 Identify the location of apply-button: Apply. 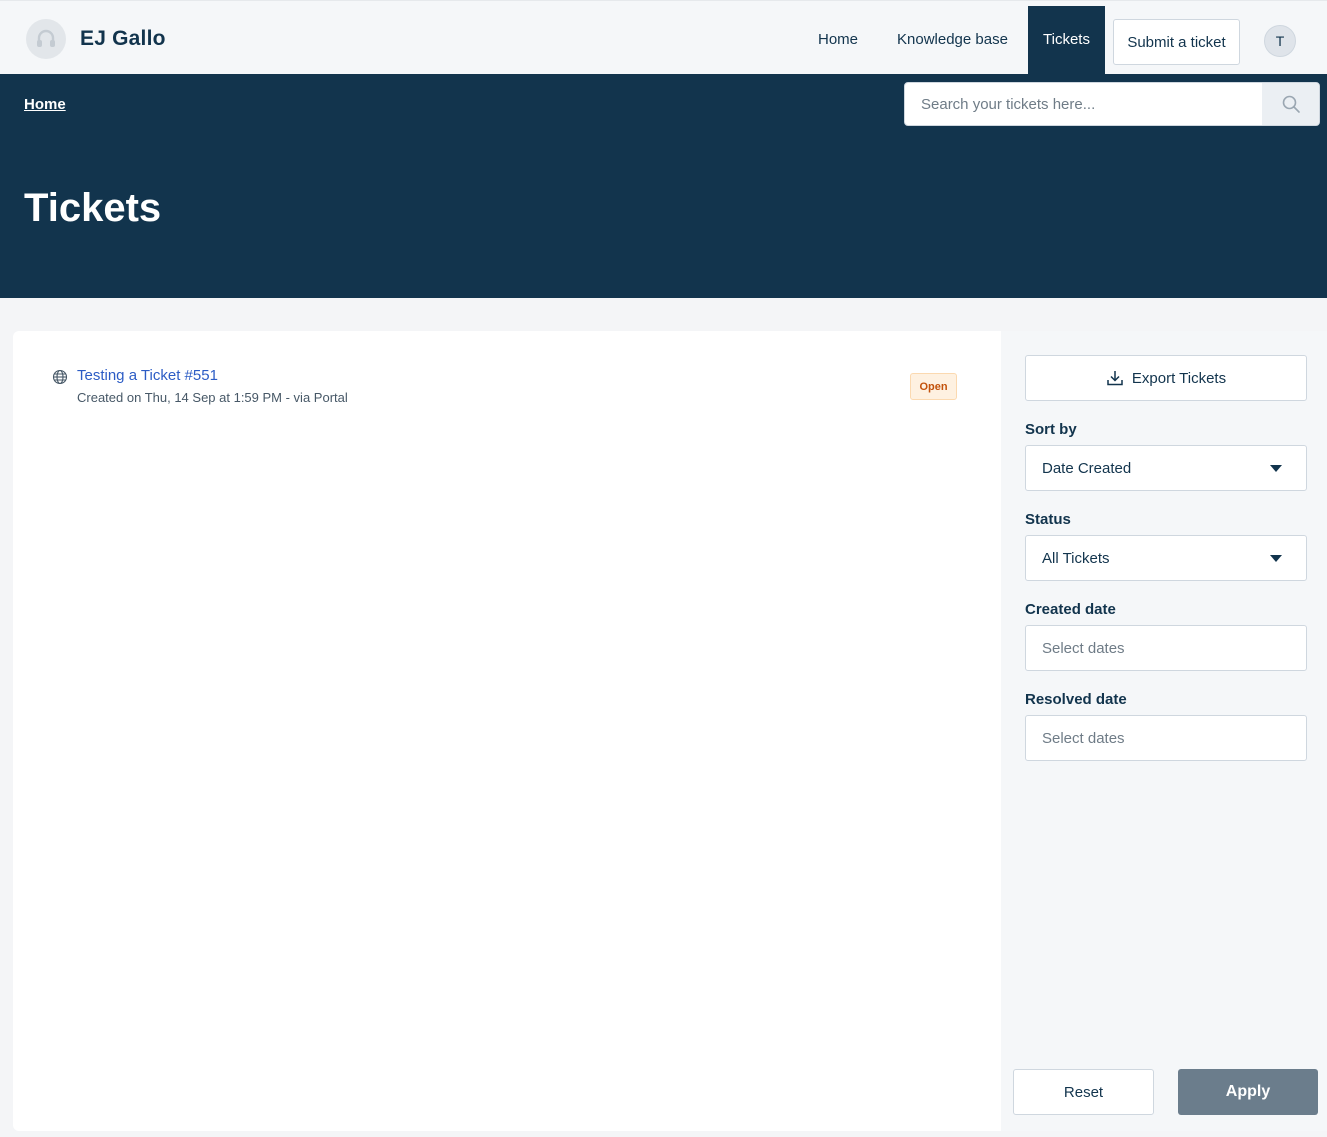
(1248, 1092).